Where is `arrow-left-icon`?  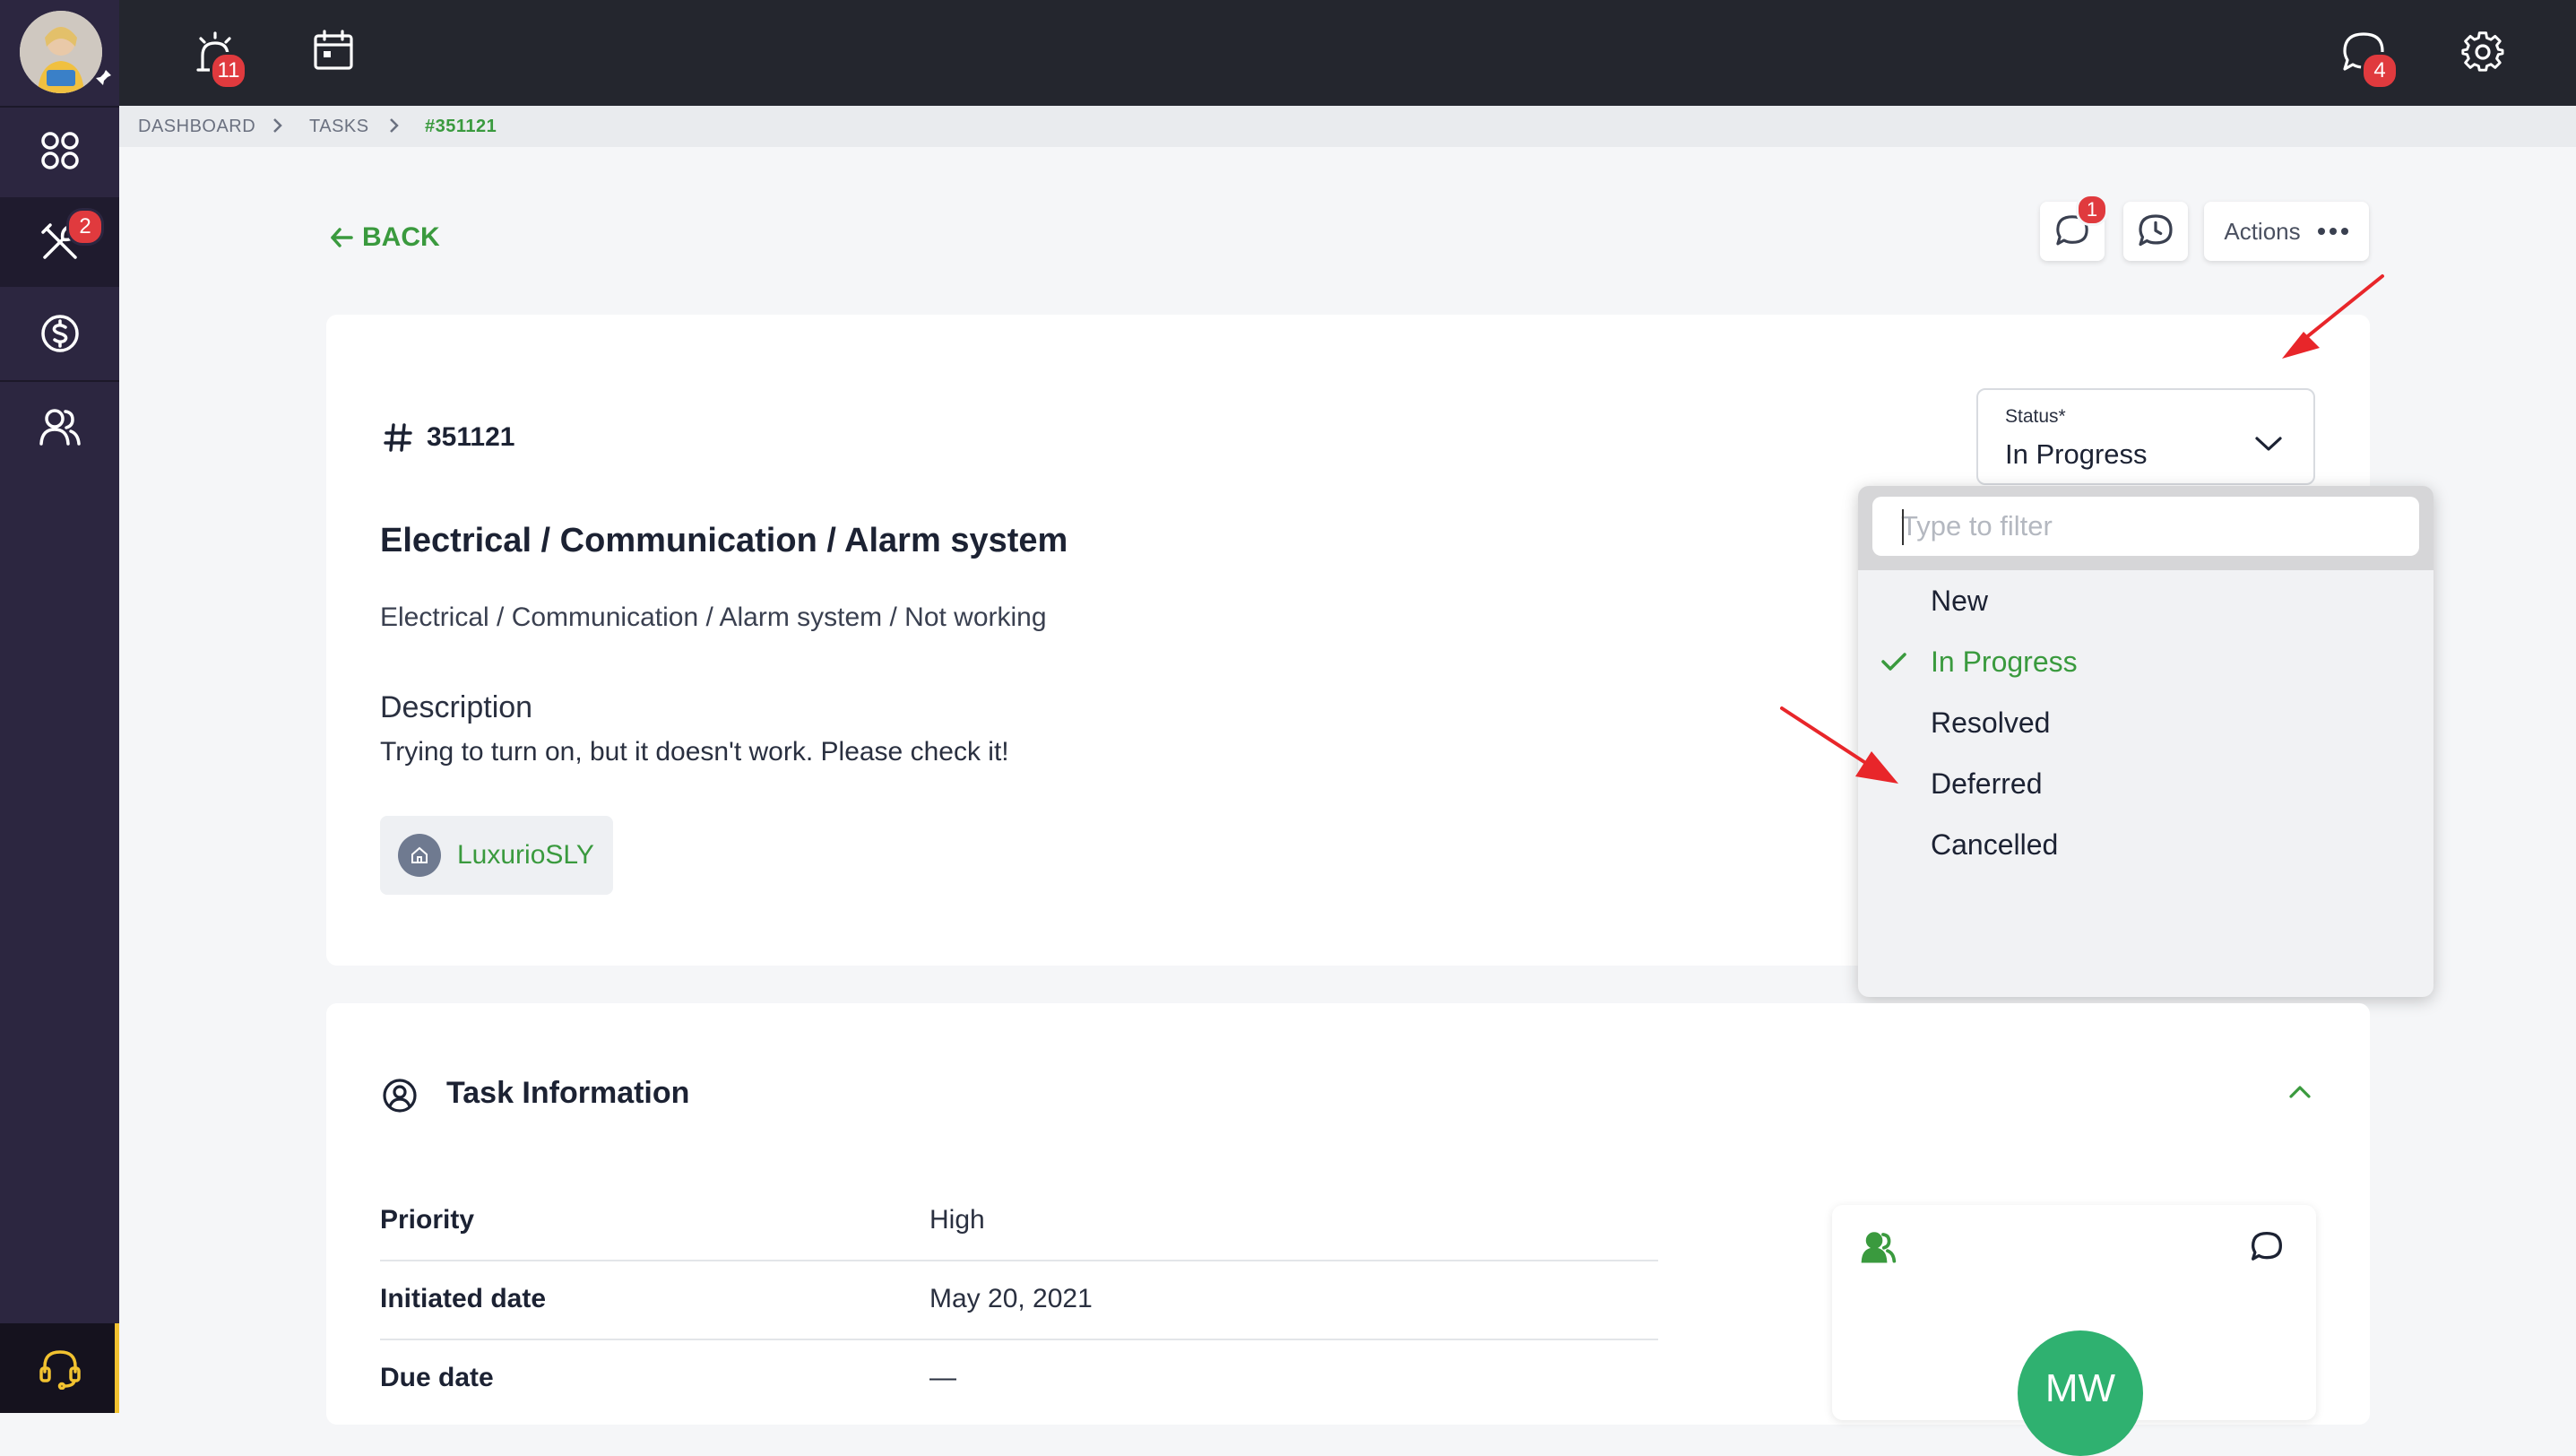 arrow-left-icon is located at coordinates (342, 238).